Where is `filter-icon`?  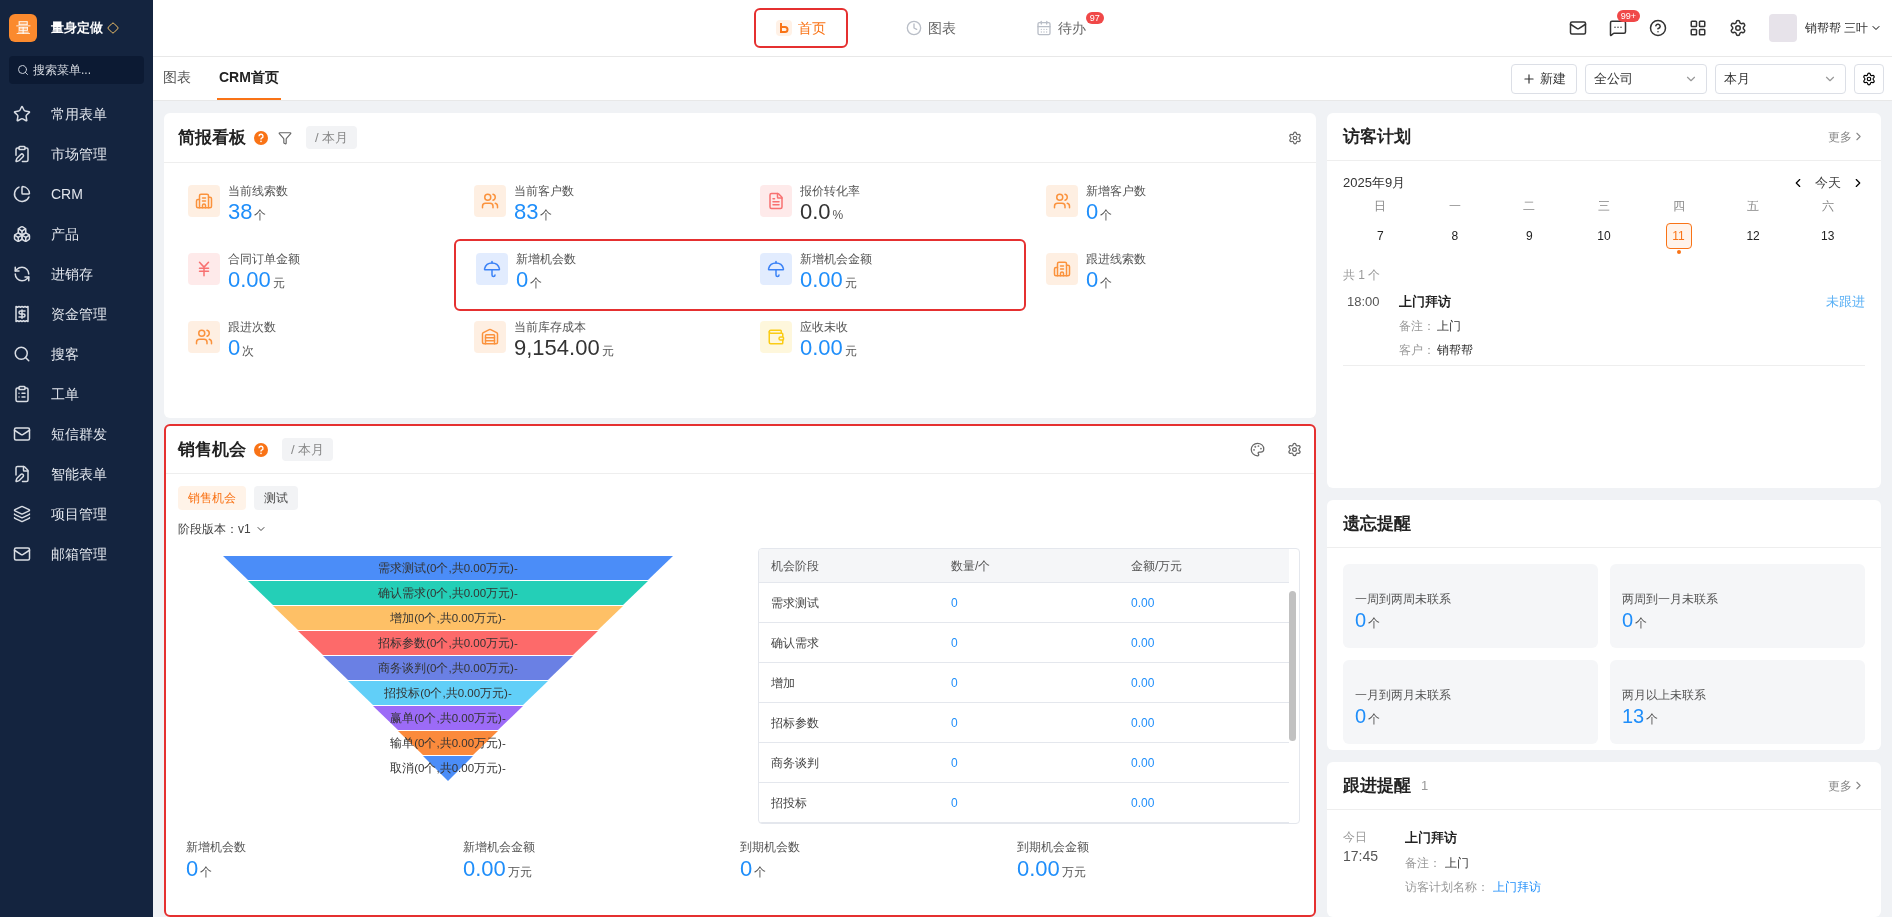
filter-icon is located at coordinates (285, 137).